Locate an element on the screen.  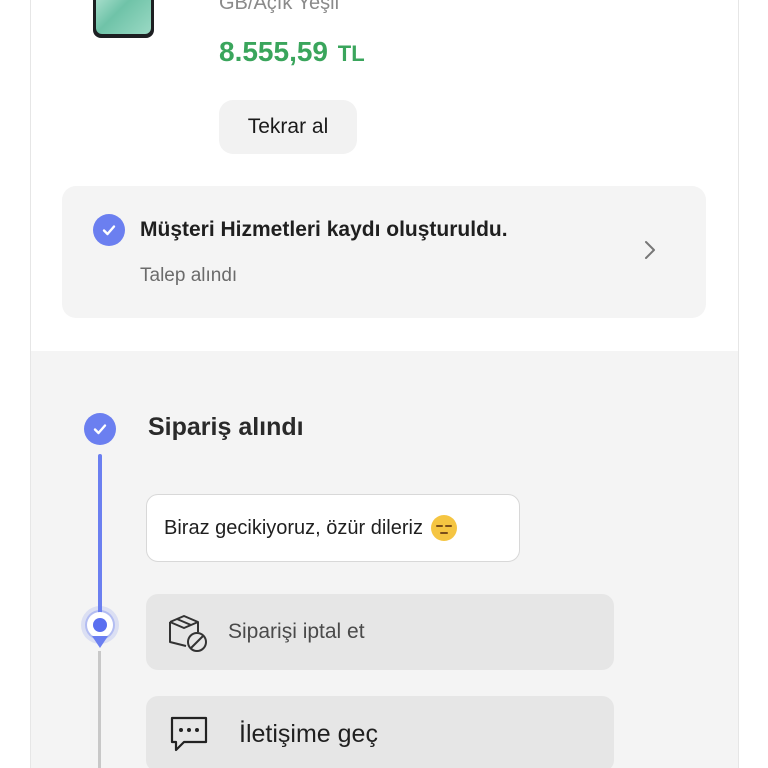
timeline-pending-line is located at coordinates (99, 709).